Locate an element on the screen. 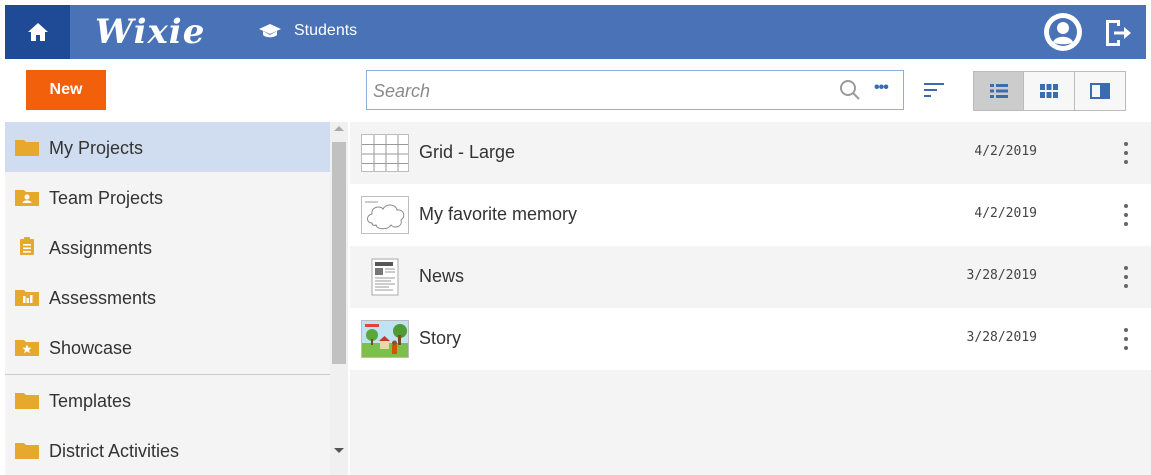 The height and width of the screenshot is (475, 1151). breadcrumb-students: Students is located at coordinates (307, 31).